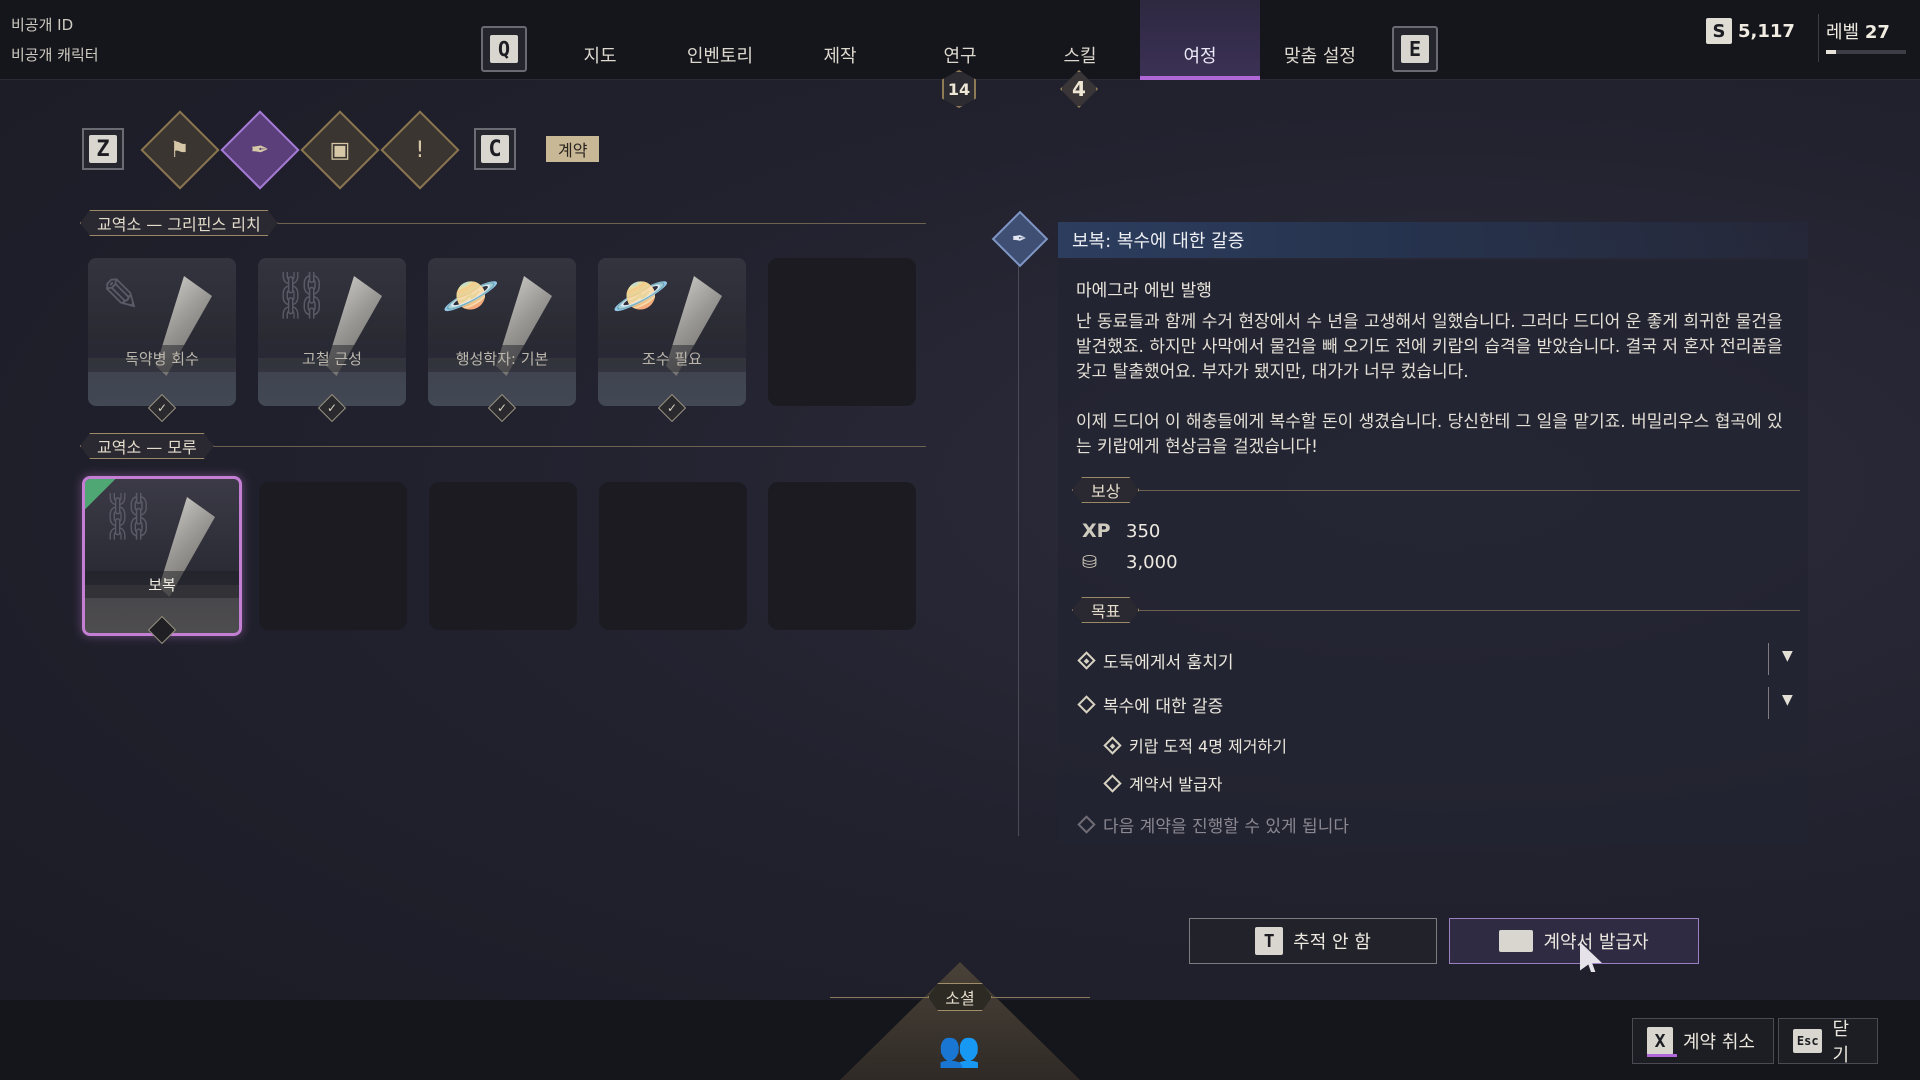 This screenshot has height=1080, width=1920. Describe the element at coordinates (260, 150) in the screenshot. I see `pen-nib-filter-icon: ✒` at that location.